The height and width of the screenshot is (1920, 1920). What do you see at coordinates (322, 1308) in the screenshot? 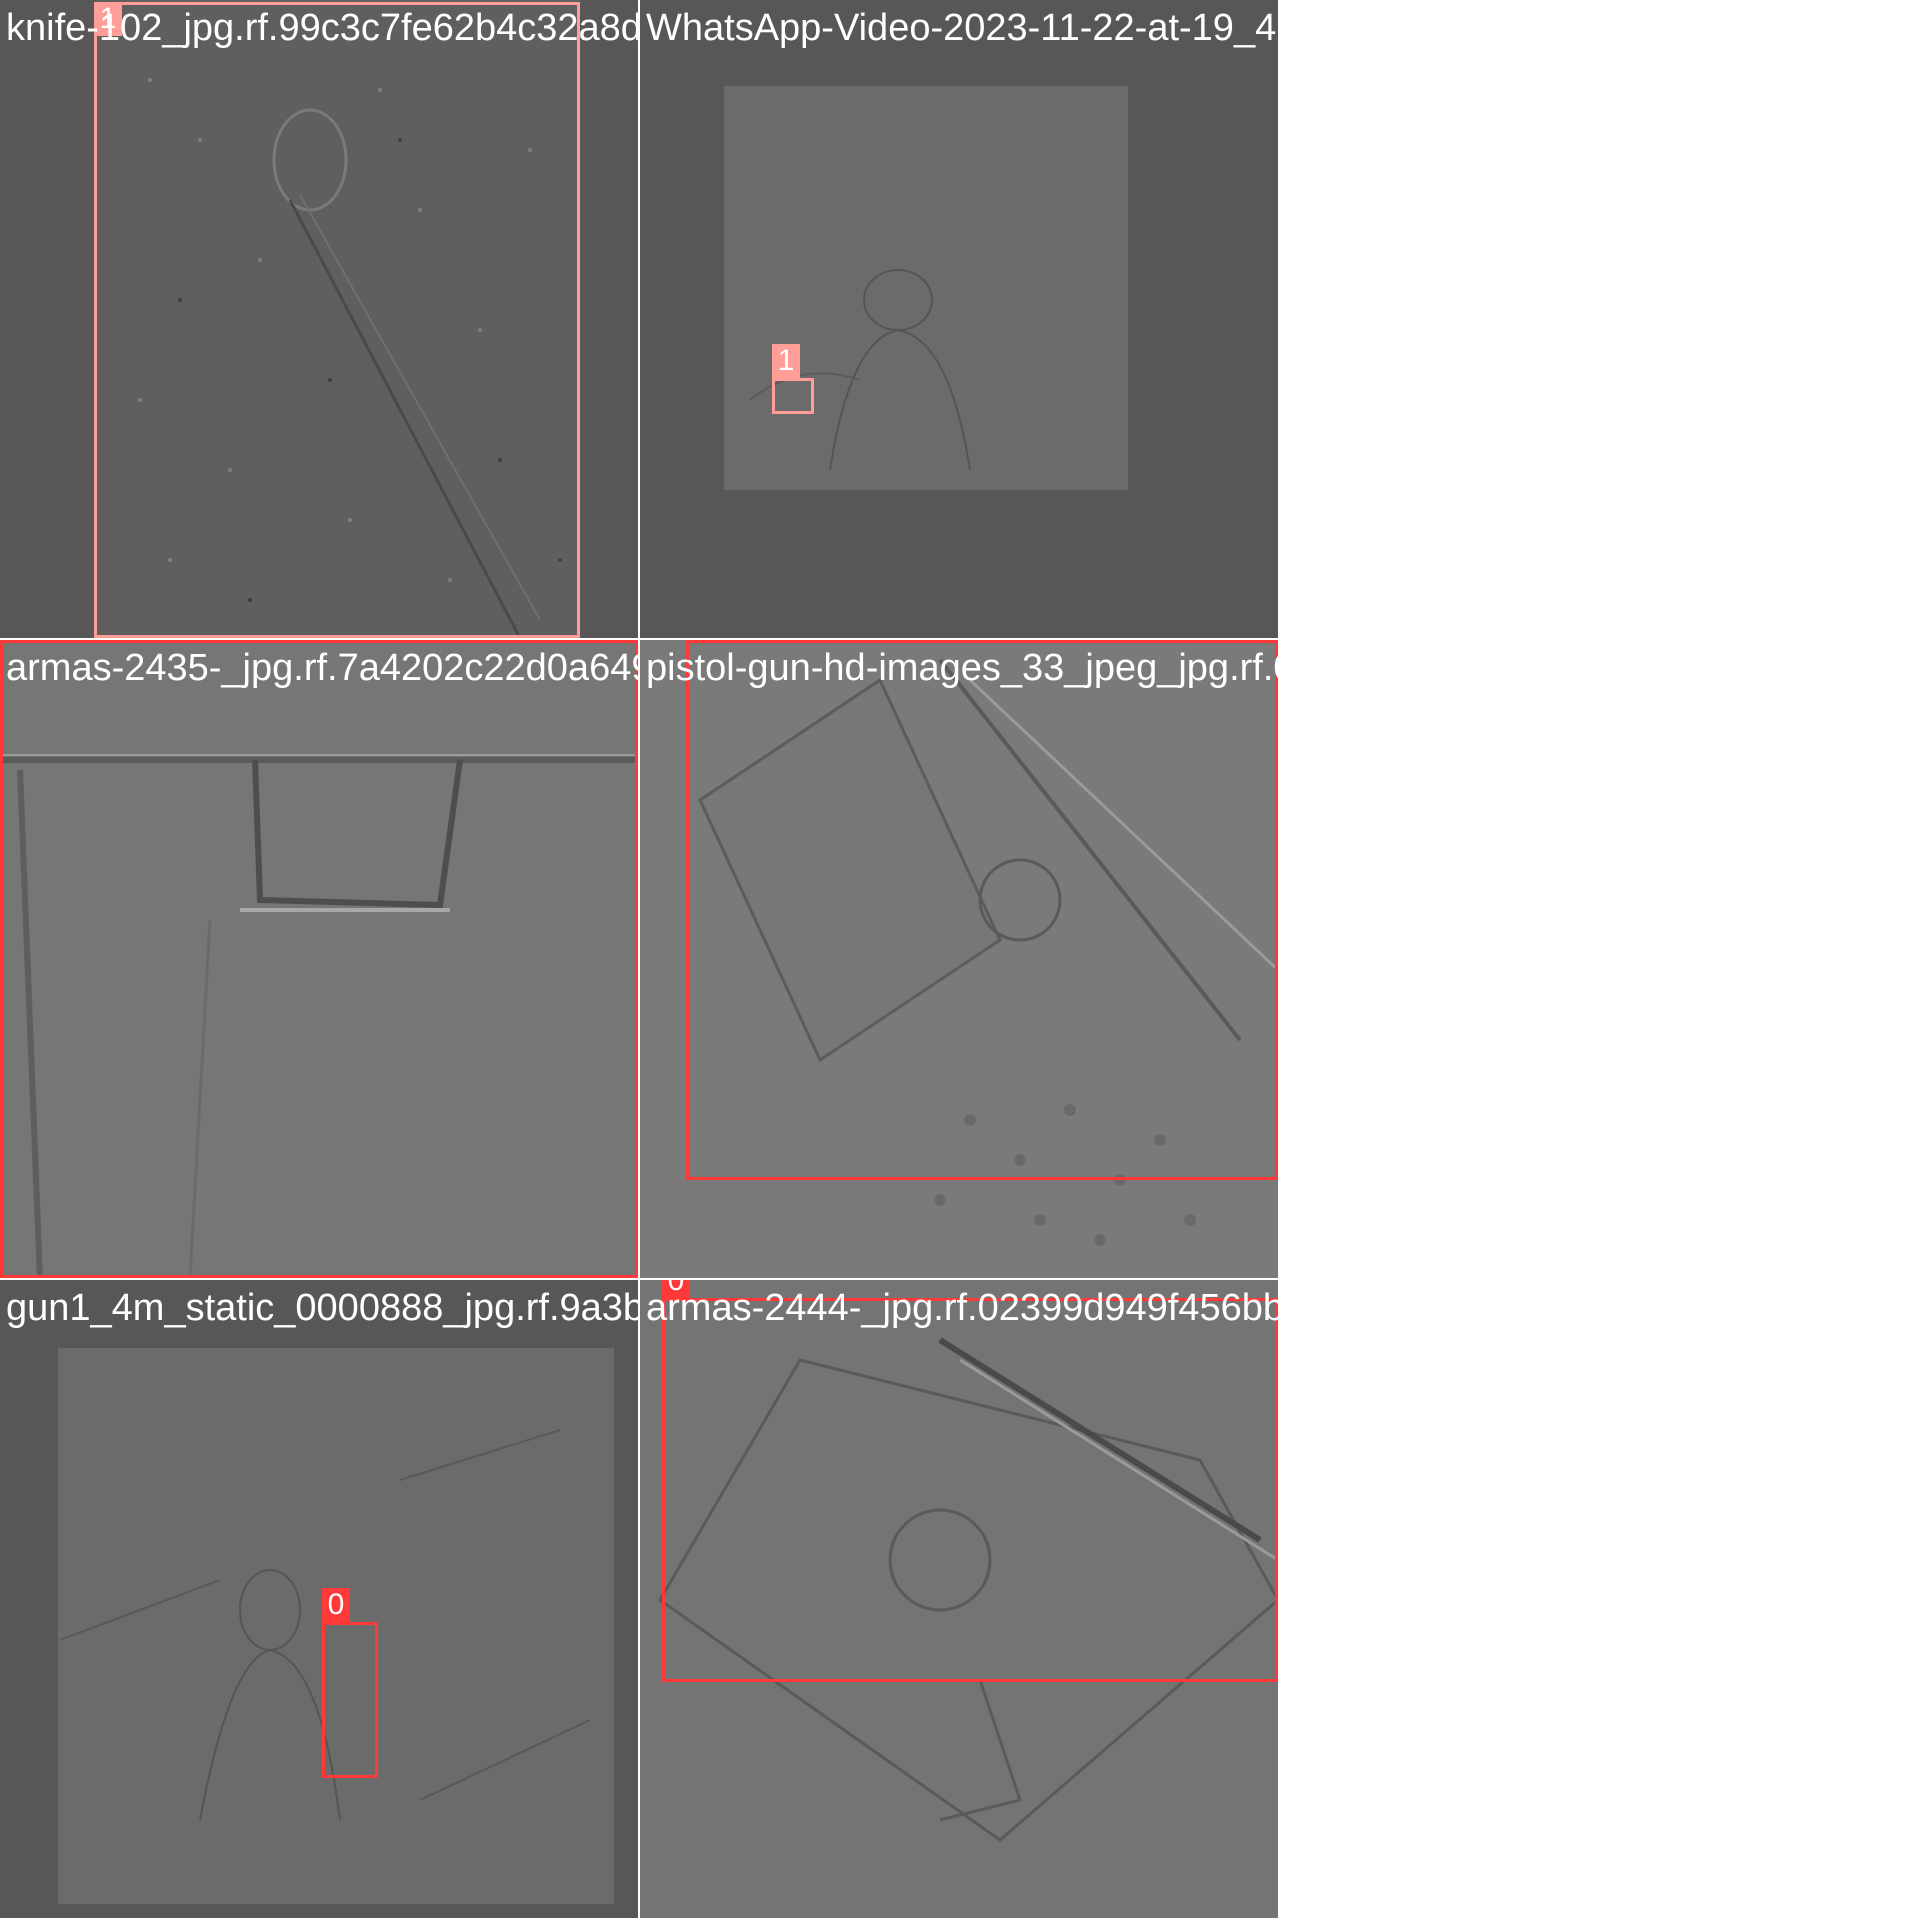
I see `image-filename: gun1_4m_static_0000888_jpg.rf.9a3bb0ff7` at bounding box center [322, 1308].